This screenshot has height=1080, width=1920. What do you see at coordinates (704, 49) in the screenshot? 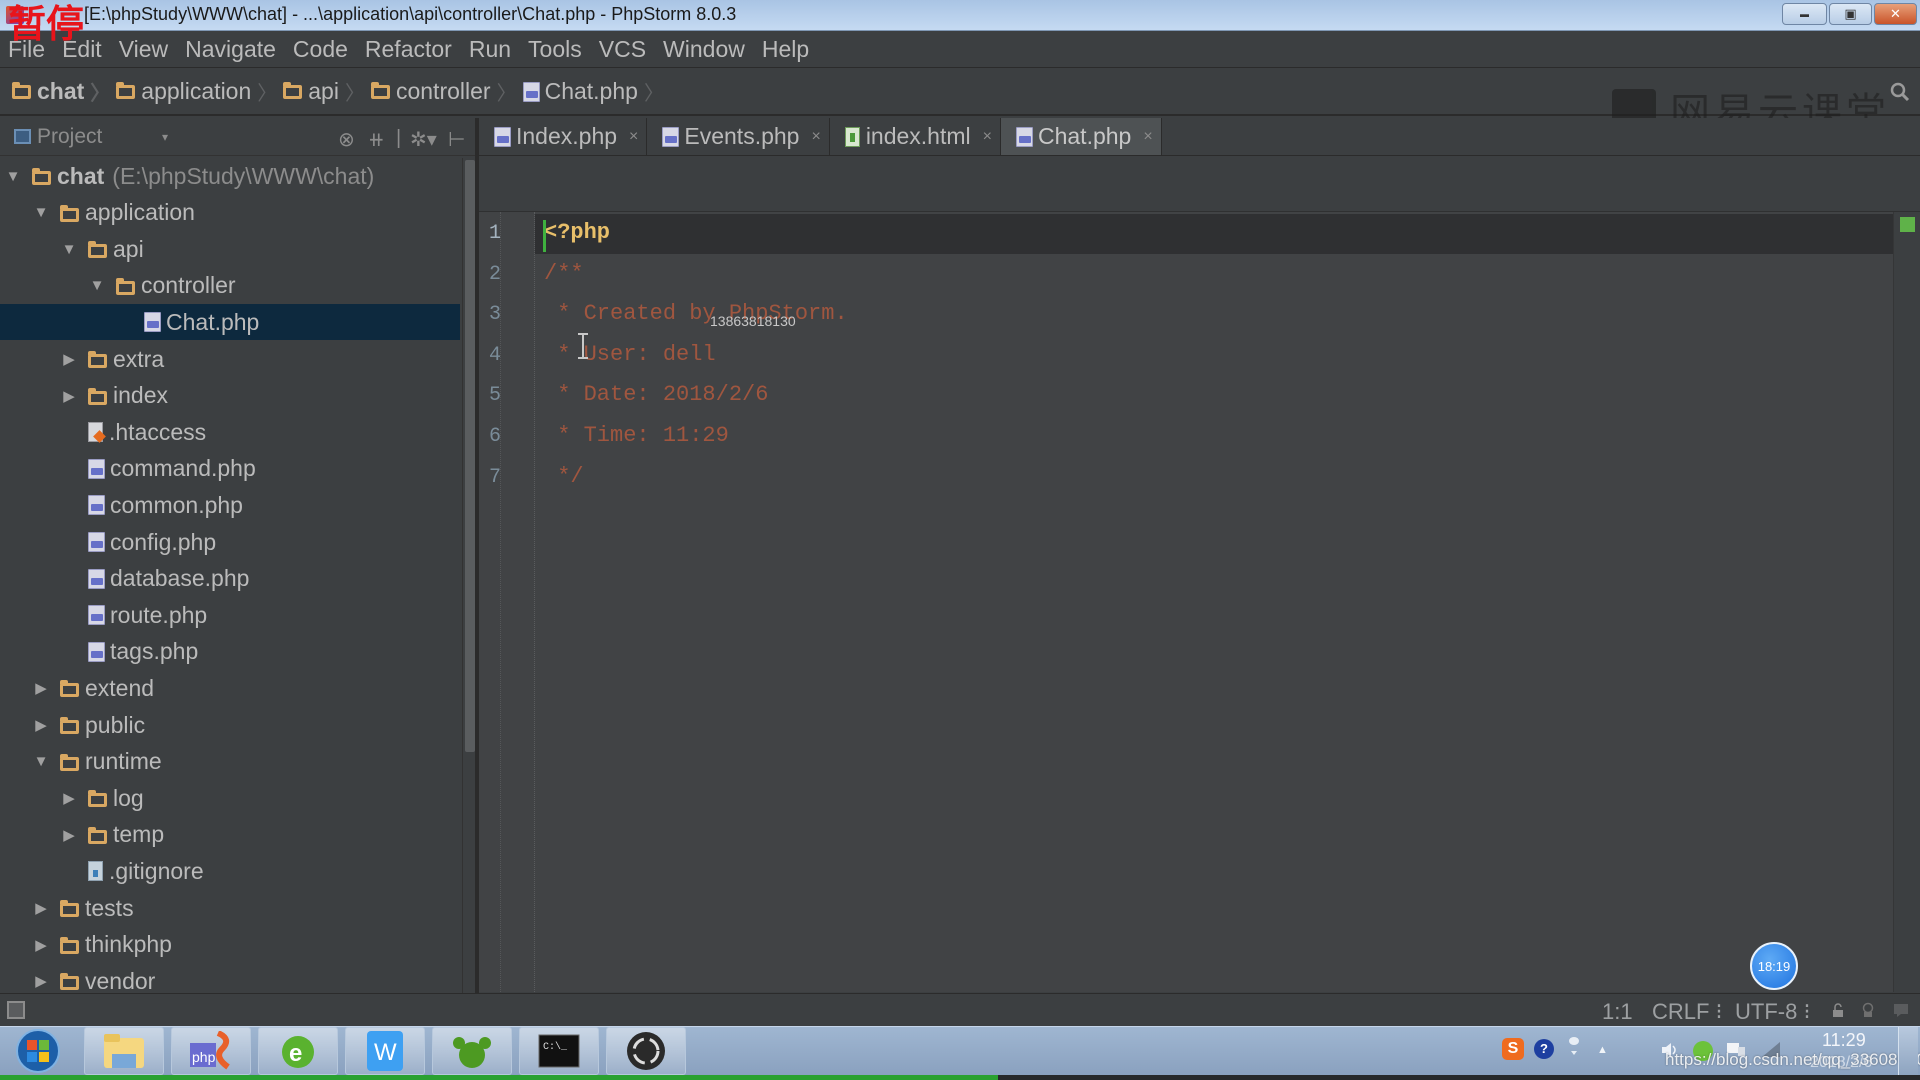
I see `menu-window: Window` at bounding box center [704, 49].